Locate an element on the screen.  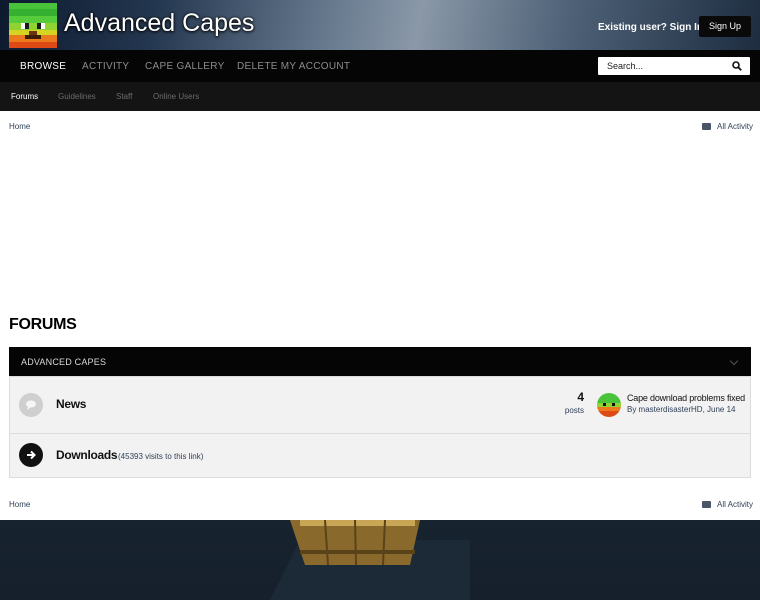
breadcrumb-home: Home is located at coordinates (19, 126).